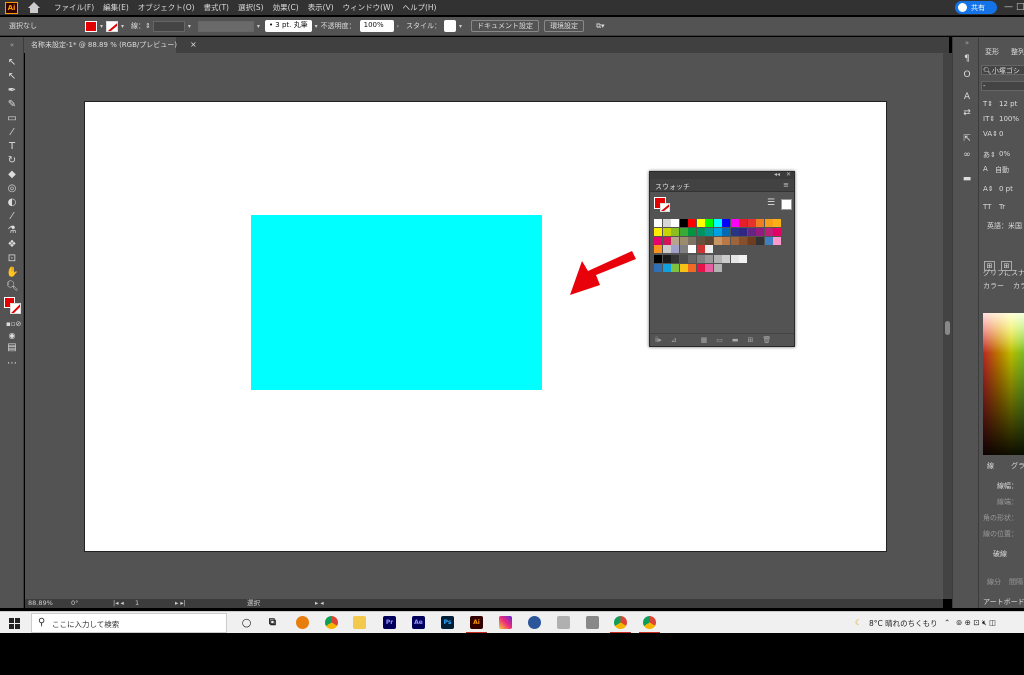  Describe the element at coordinates (719, 340) in the screenshot. I see `swatch-options-icon: ▭` at that location.